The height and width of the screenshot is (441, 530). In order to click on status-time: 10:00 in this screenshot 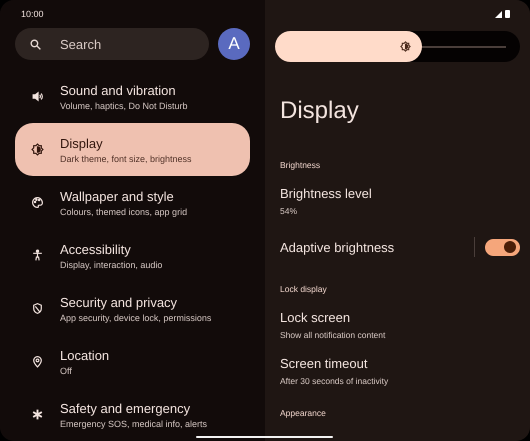, I will do `click(32, 14)`.